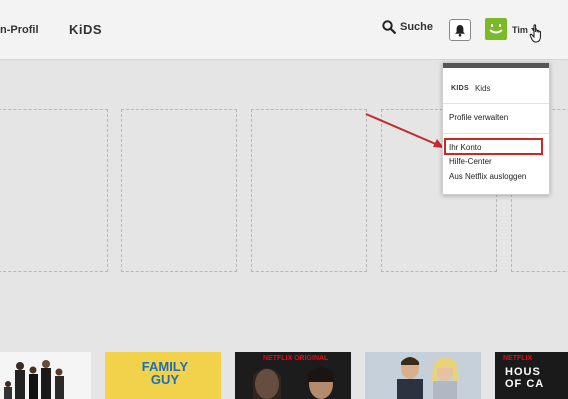 The width and height of the screenshot is (568, 399). I want to click on smiley-avatar-icon, so click(496, 29).